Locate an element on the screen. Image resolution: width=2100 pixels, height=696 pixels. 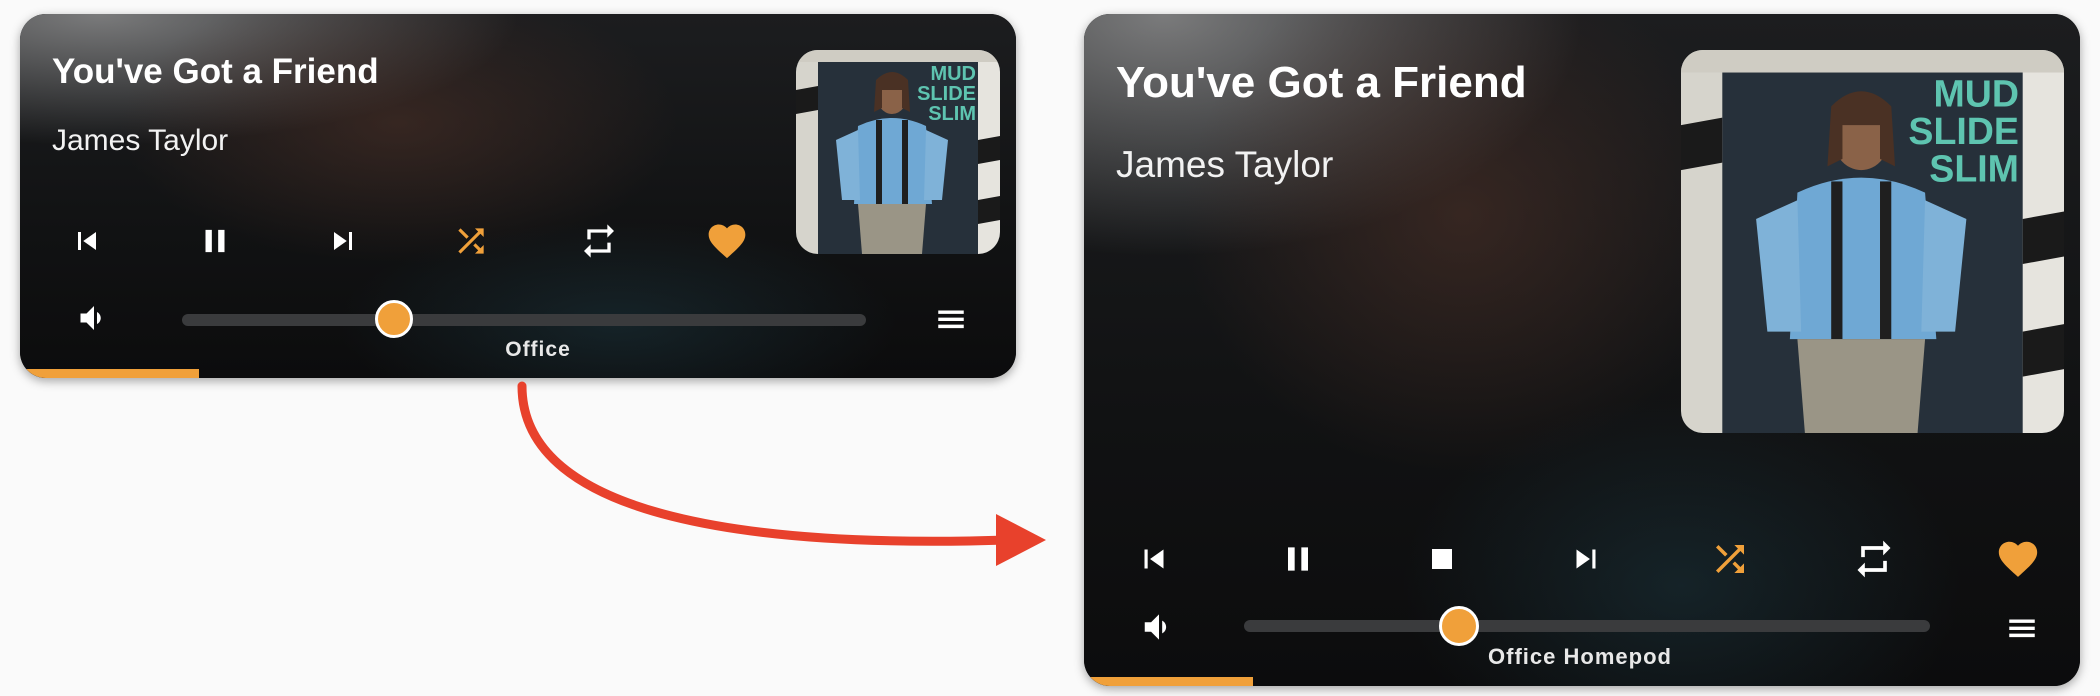
album-art: MUD SLIDE SLIM is located at coordinates (1872, 241).